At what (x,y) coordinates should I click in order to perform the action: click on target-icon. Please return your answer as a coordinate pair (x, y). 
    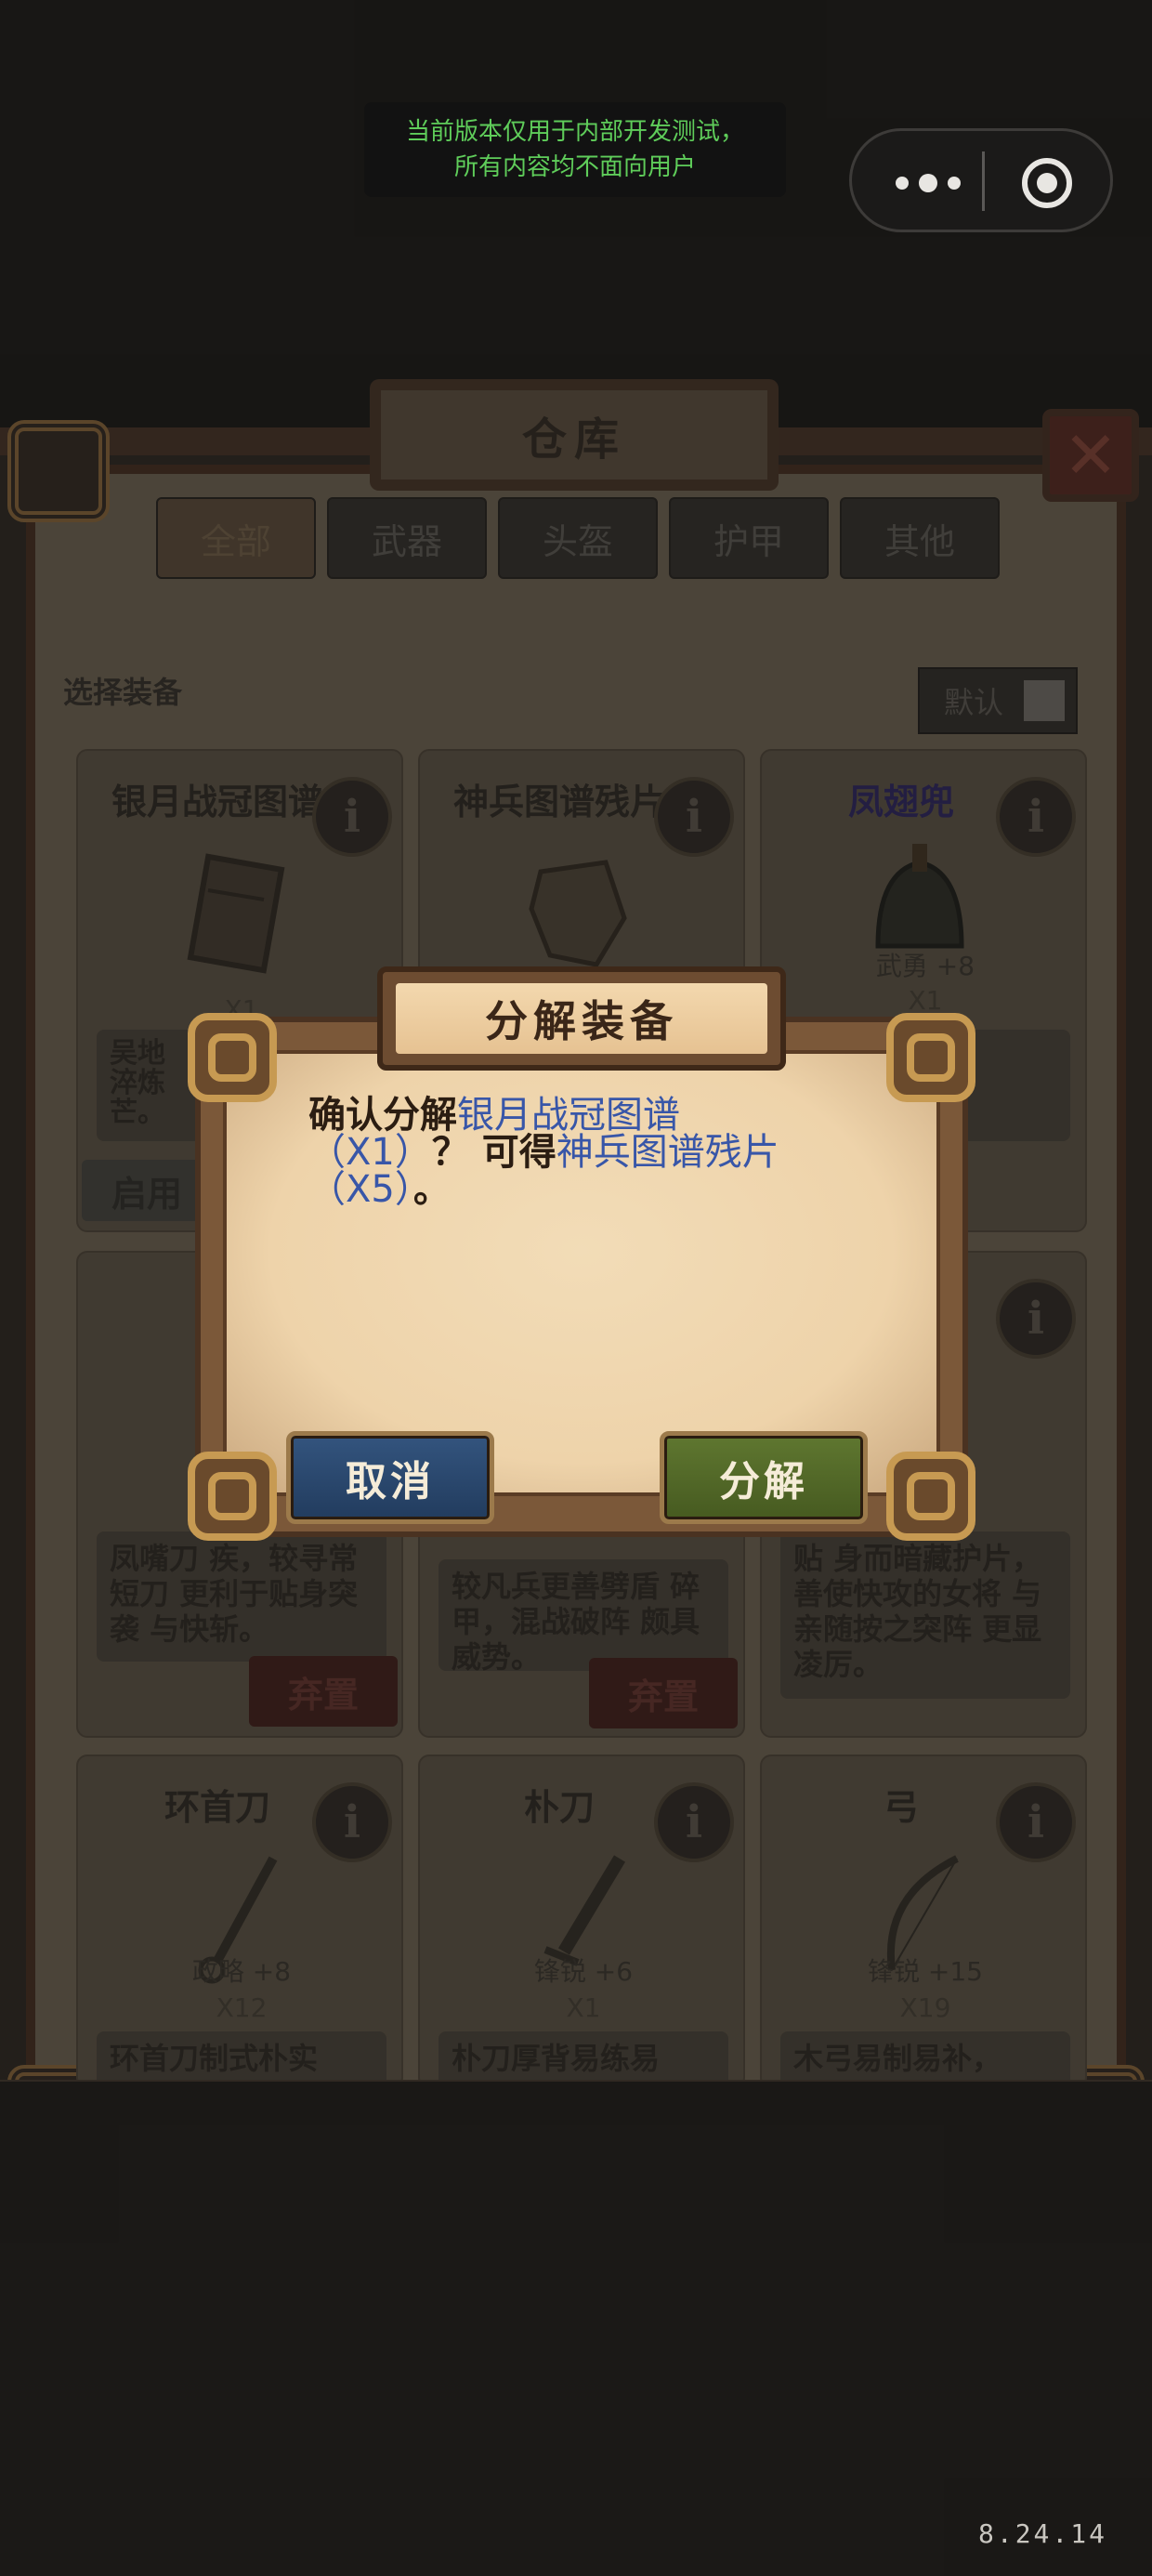
    Looking at the image, I should click on (1047, 183).